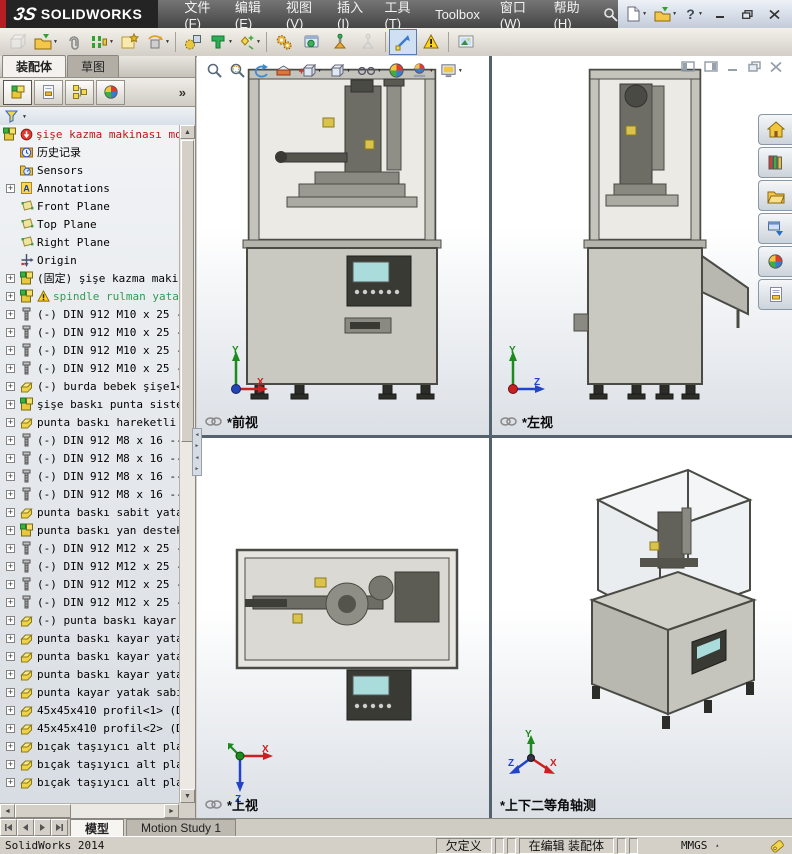 Image resolution: width=792 pixels, height=854 pixels. I want to click on section-view-button, so click(283, 70).